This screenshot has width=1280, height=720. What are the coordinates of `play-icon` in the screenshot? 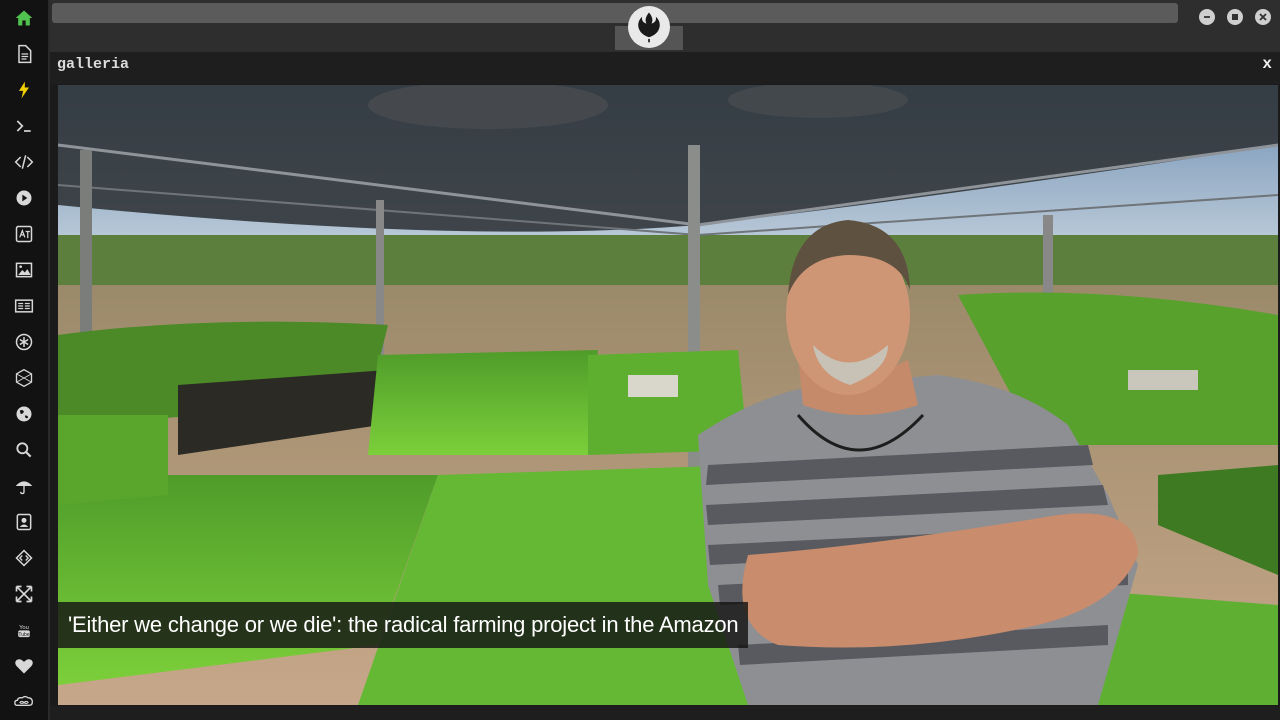 It's located at (24, 198).